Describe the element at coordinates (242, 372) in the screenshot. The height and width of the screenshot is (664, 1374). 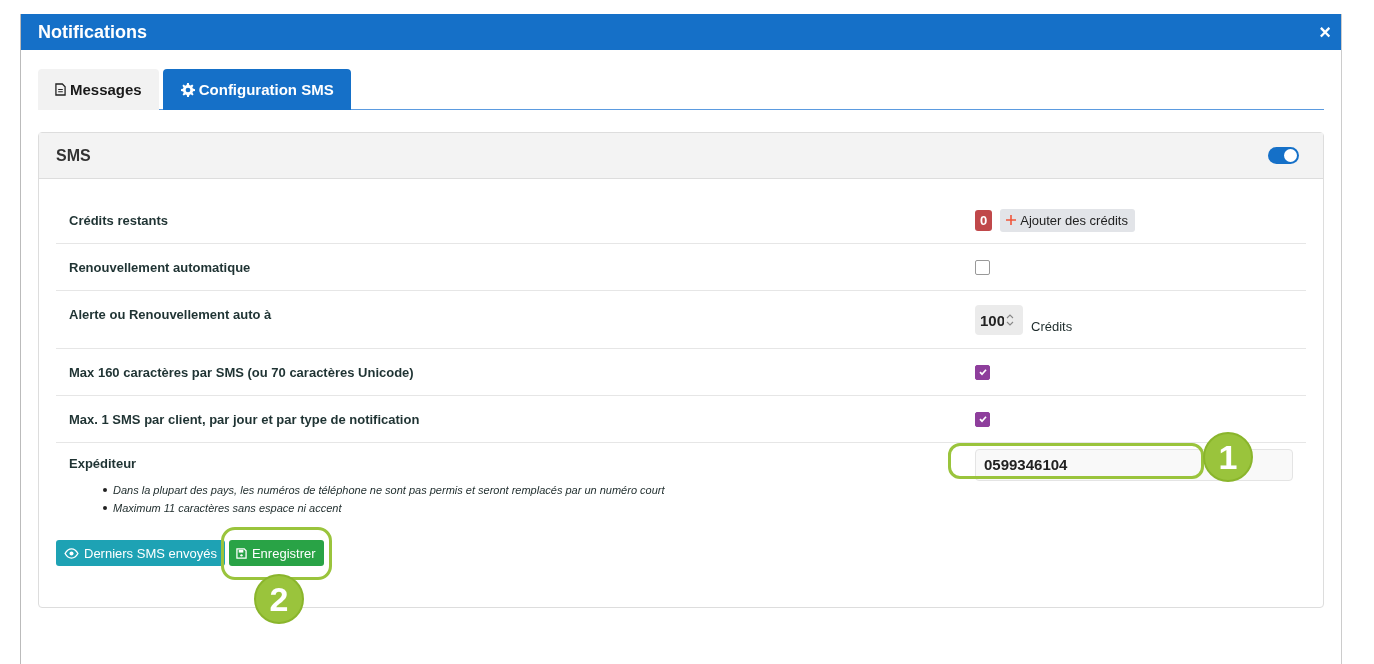
I see `setting-label: Max 160 caractères par SMS (ou 70 caractères Unicode)` at that location.